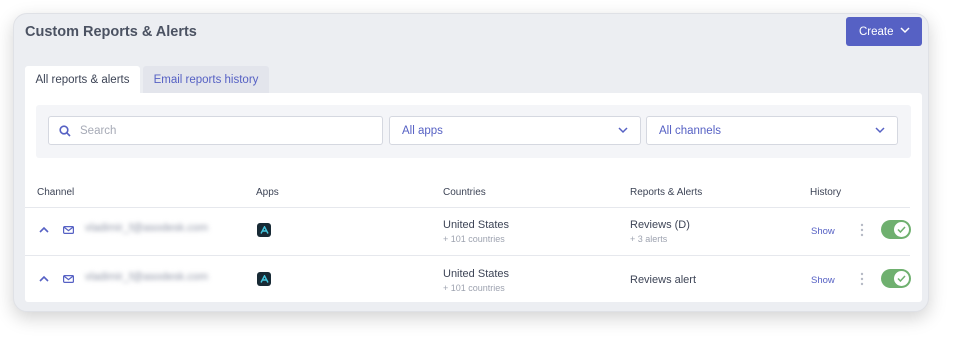  Describe the element at coordinates (826, 192) in the screenshot. I see `column-header-history: History` at that location.